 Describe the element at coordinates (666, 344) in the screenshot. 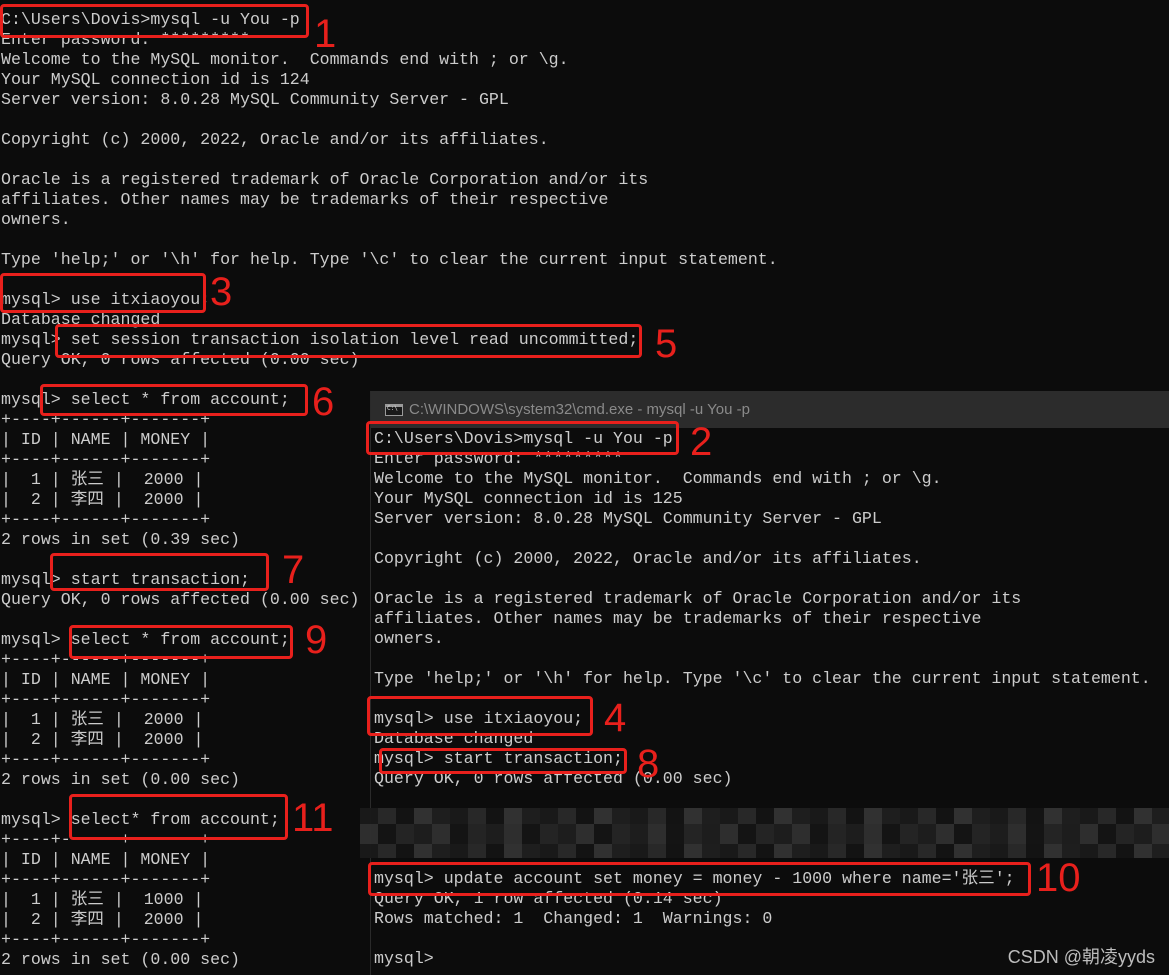

I see `step-label-5: 5` at that location.